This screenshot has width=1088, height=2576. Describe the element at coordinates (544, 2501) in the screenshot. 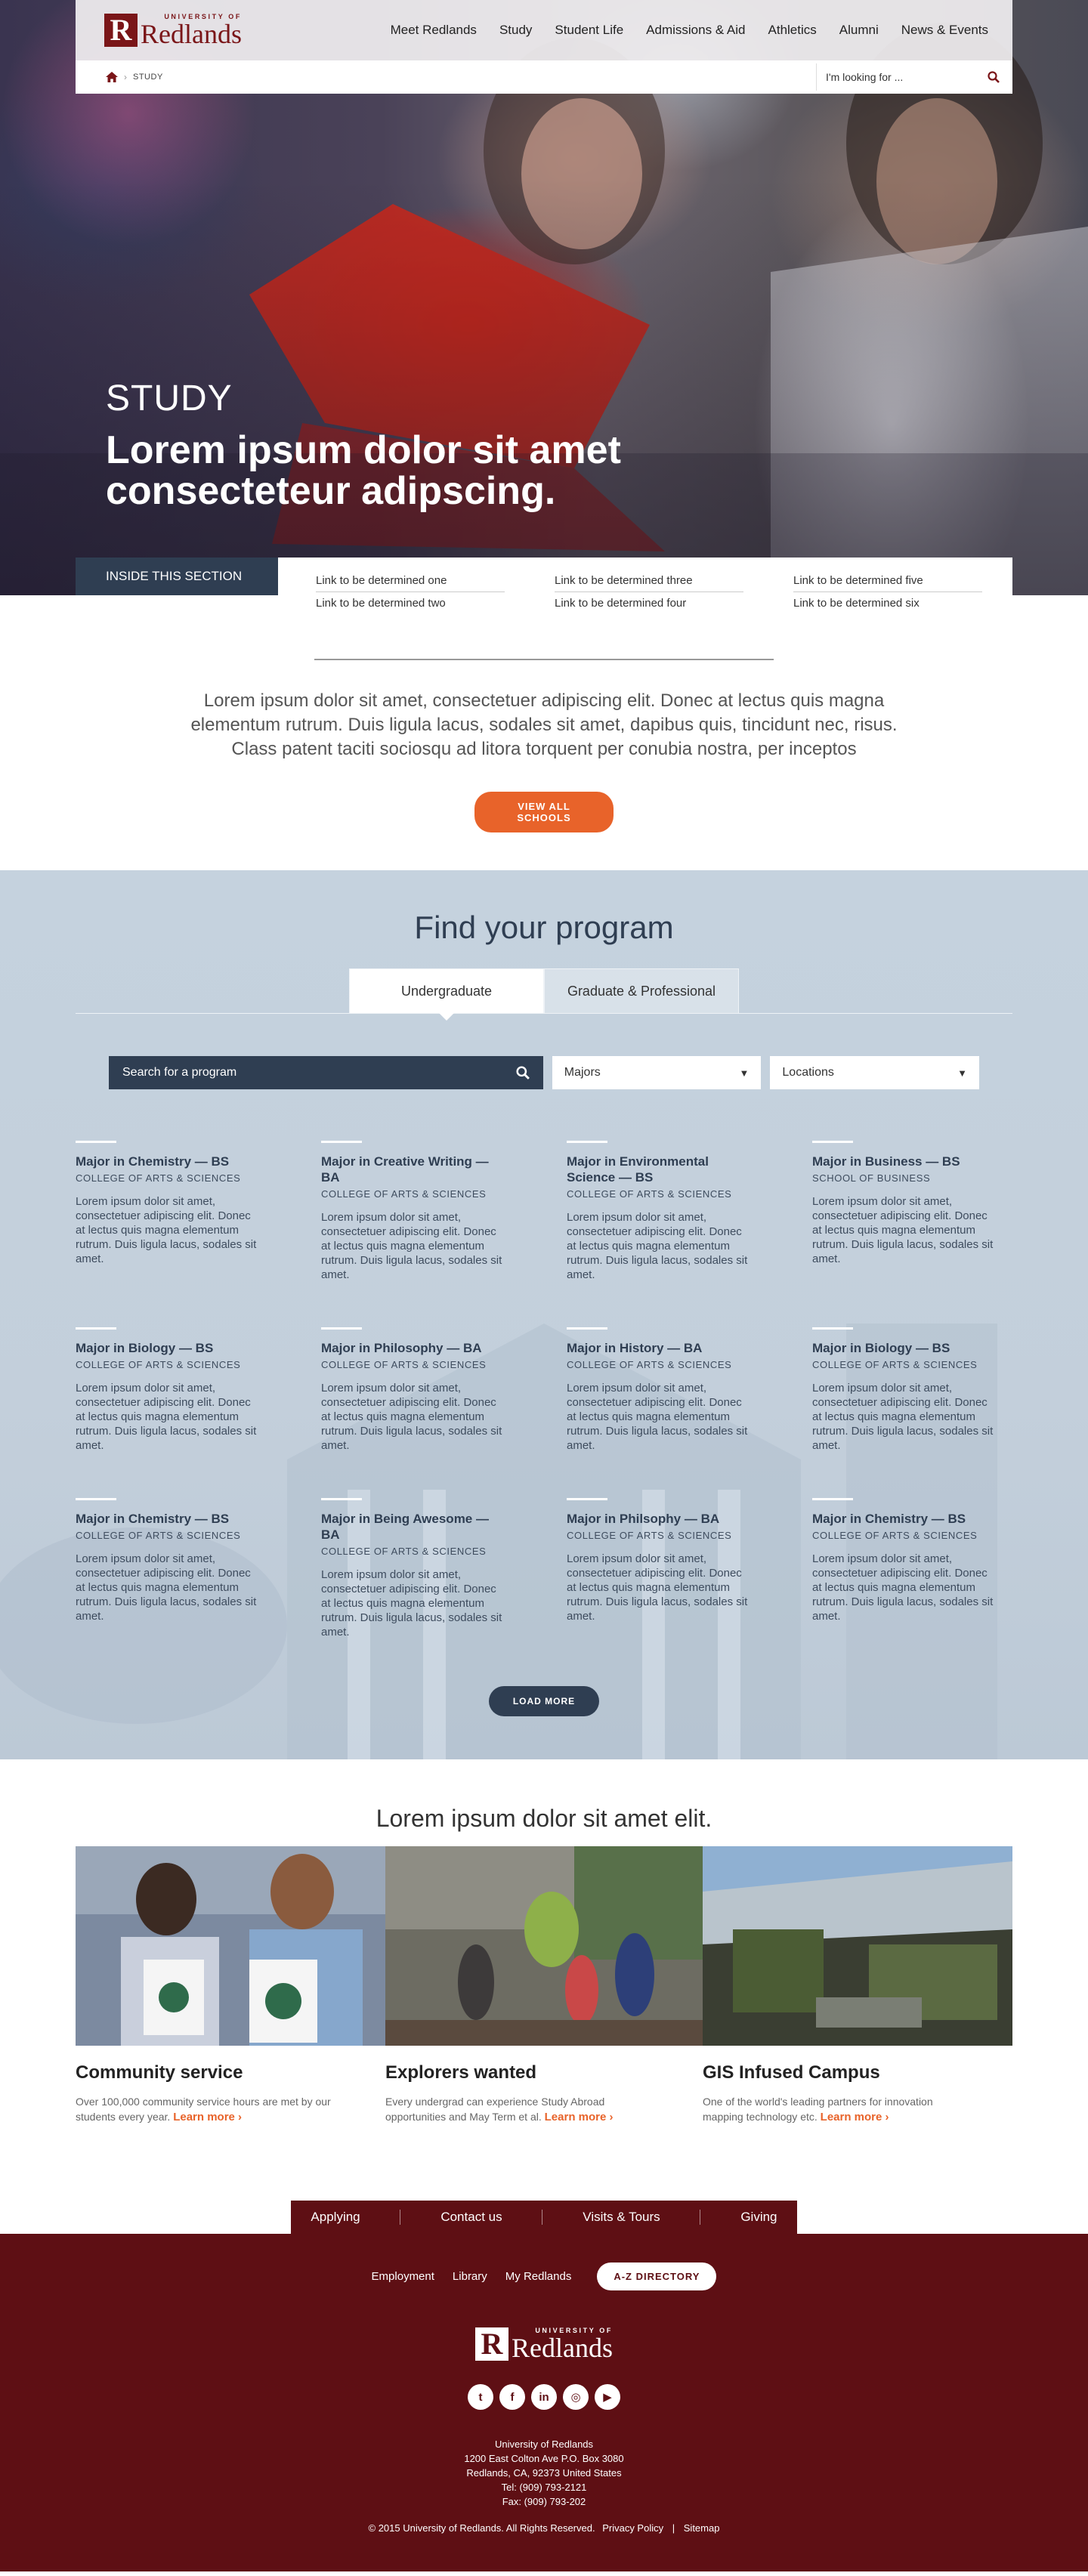

I see `address-line: Fax: (909) 793-202` at that location.